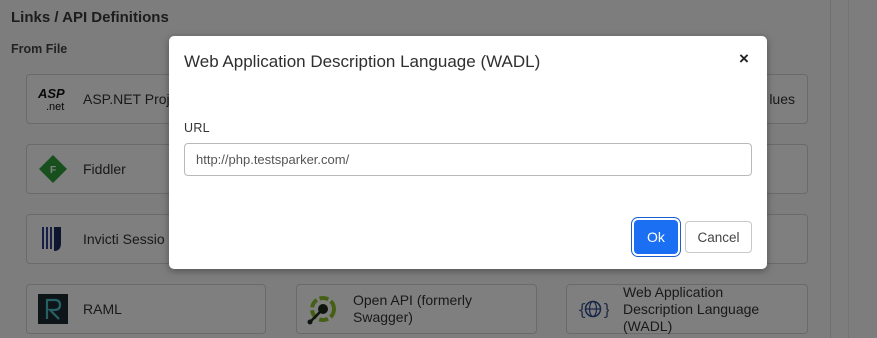  I want to click on cancel-button: Cancel, so click(718, 237).